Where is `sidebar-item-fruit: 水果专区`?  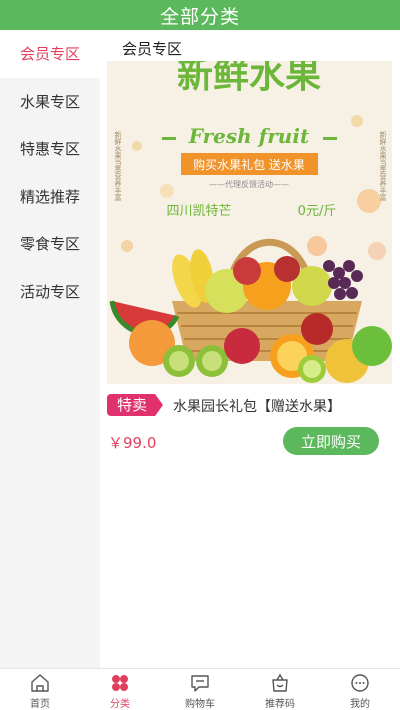 sidebar-item-fruit: 水果专区 is located at coordinates (50, 102).